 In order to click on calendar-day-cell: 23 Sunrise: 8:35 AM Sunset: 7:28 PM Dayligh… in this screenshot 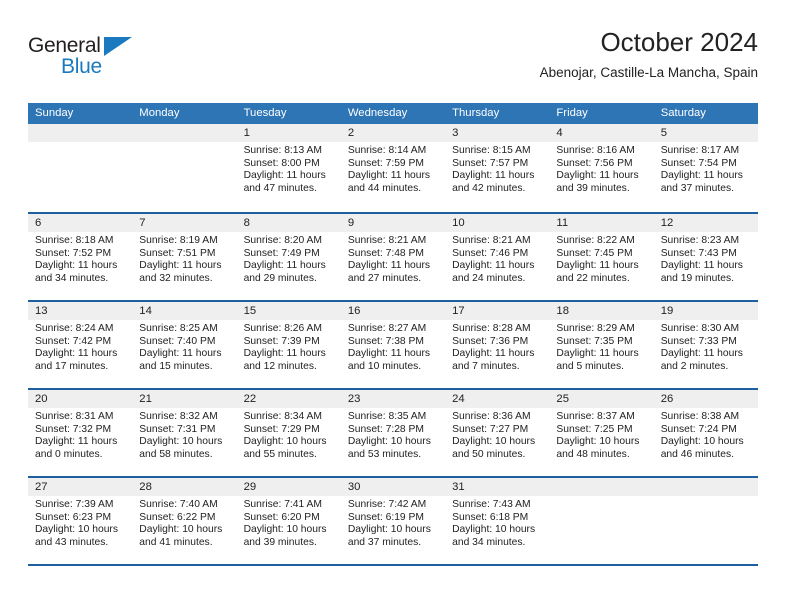, I will do `click(393, 433)`.